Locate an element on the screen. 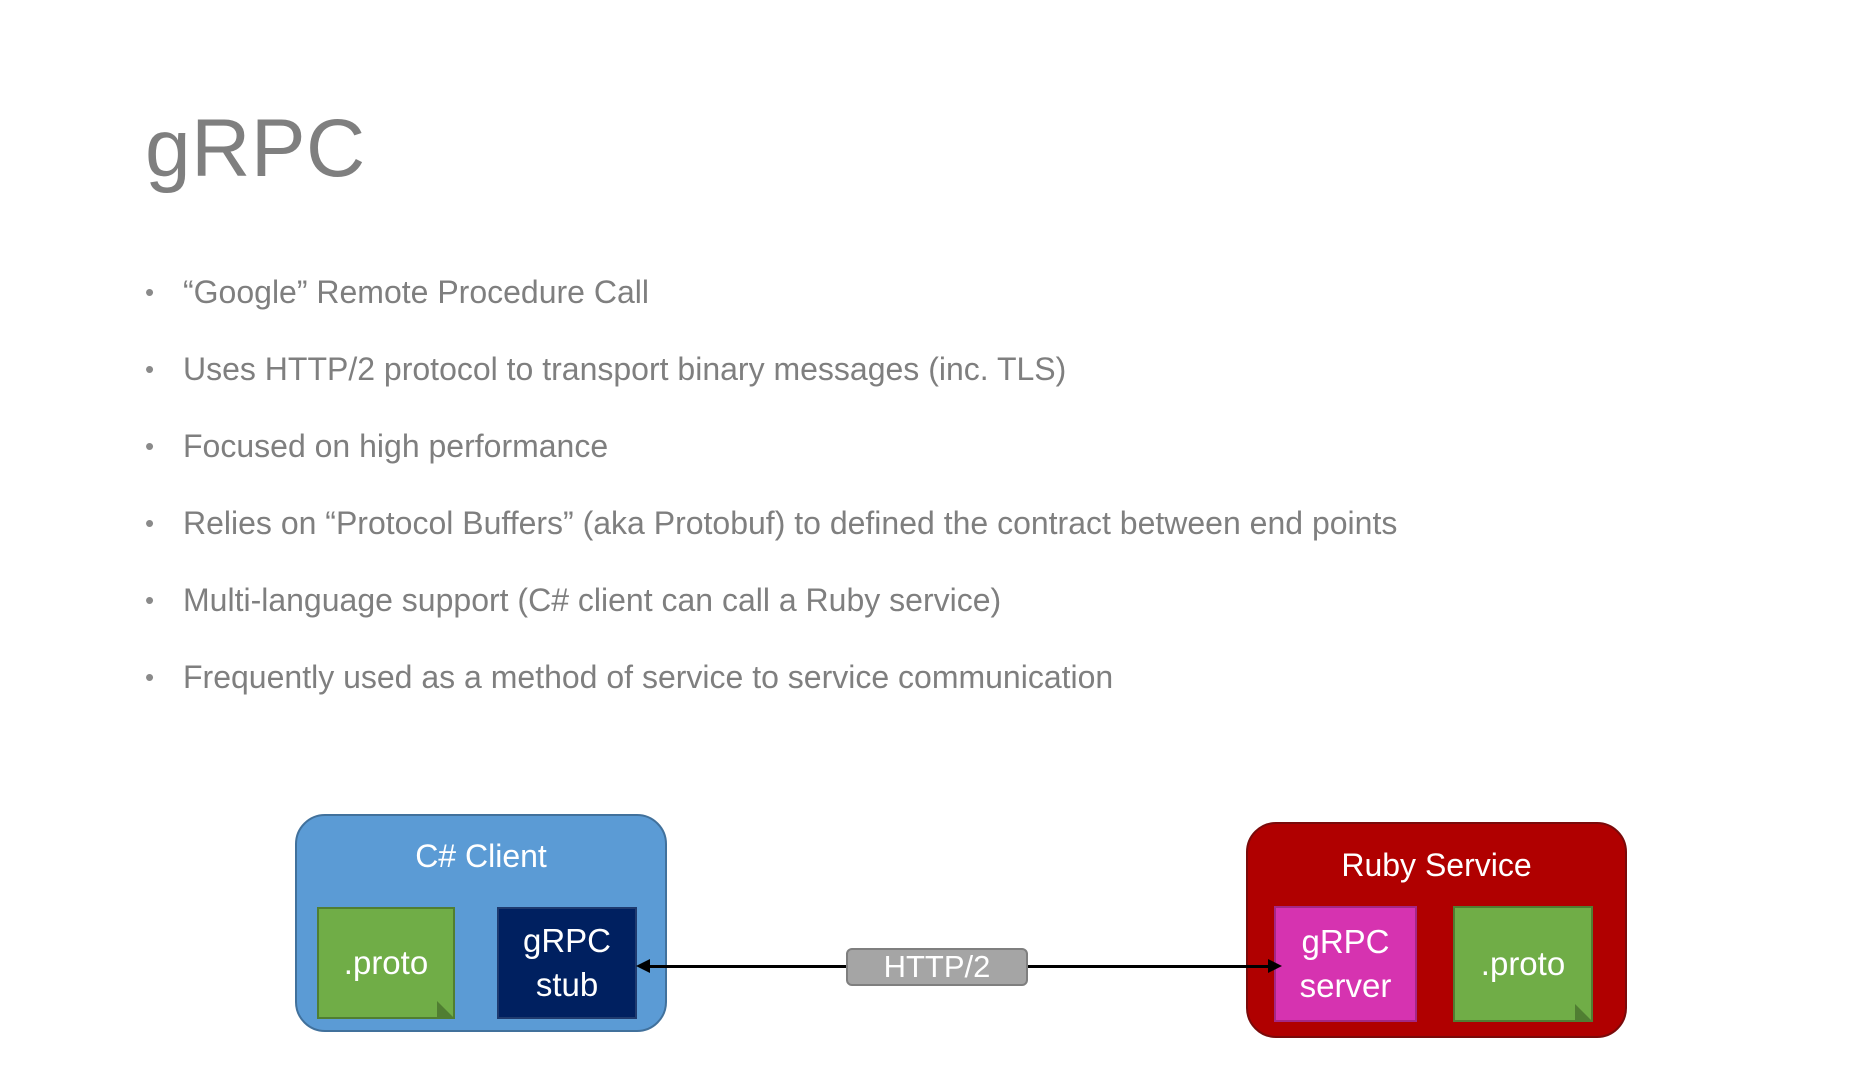 This screenshot has height=1074, width=1875. service-title: Ruby Service is located at coordinates (1436, 865).